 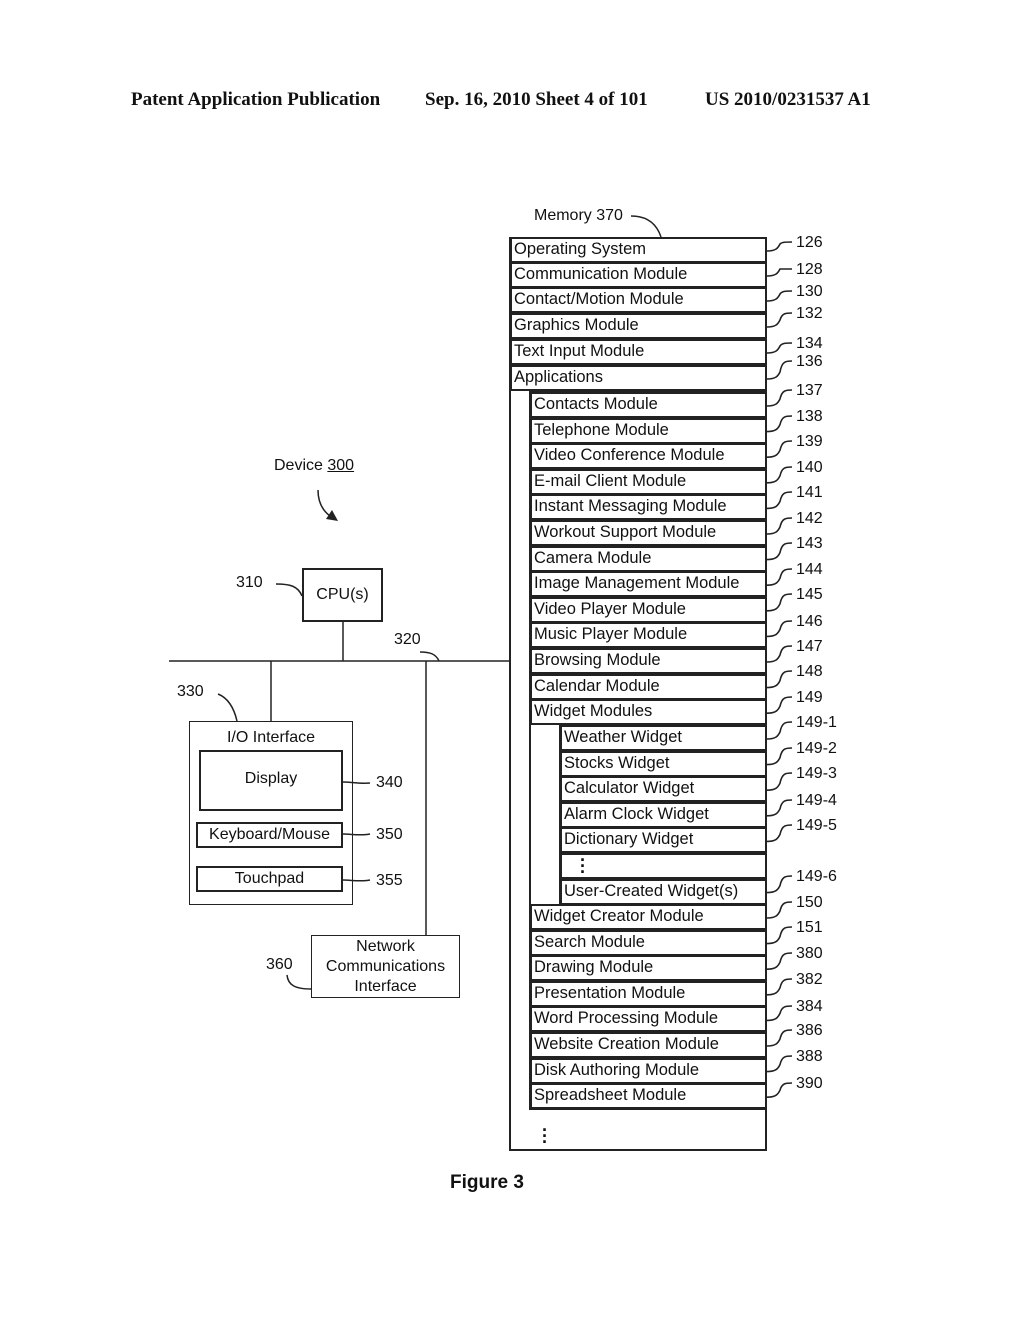 I want to click on app-row-8-ref: 145, so click(x=809, y=594).